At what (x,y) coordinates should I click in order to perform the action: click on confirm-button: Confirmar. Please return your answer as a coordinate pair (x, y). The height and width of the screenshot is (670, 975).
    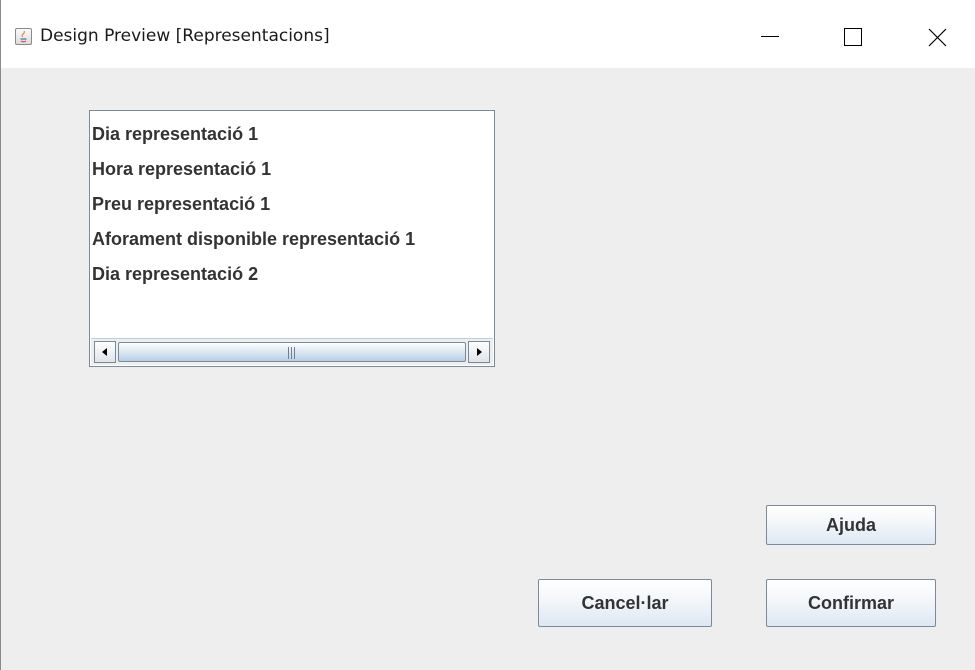
    Looking at the image, I should click on (851, 603).